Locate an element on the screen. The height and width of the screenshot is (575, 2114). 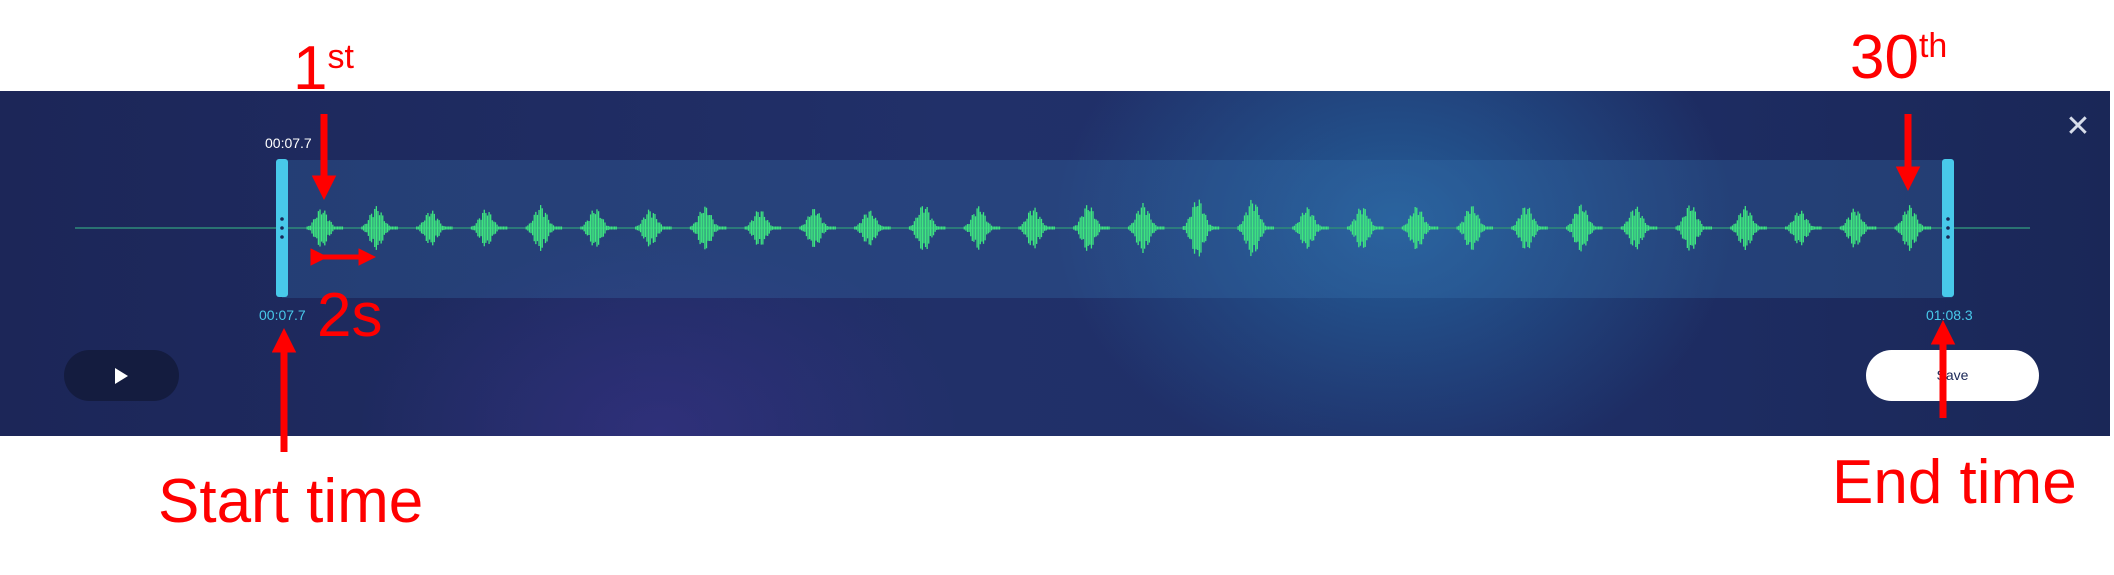
close-button: ✕ is located at coordinates (2078, 127).